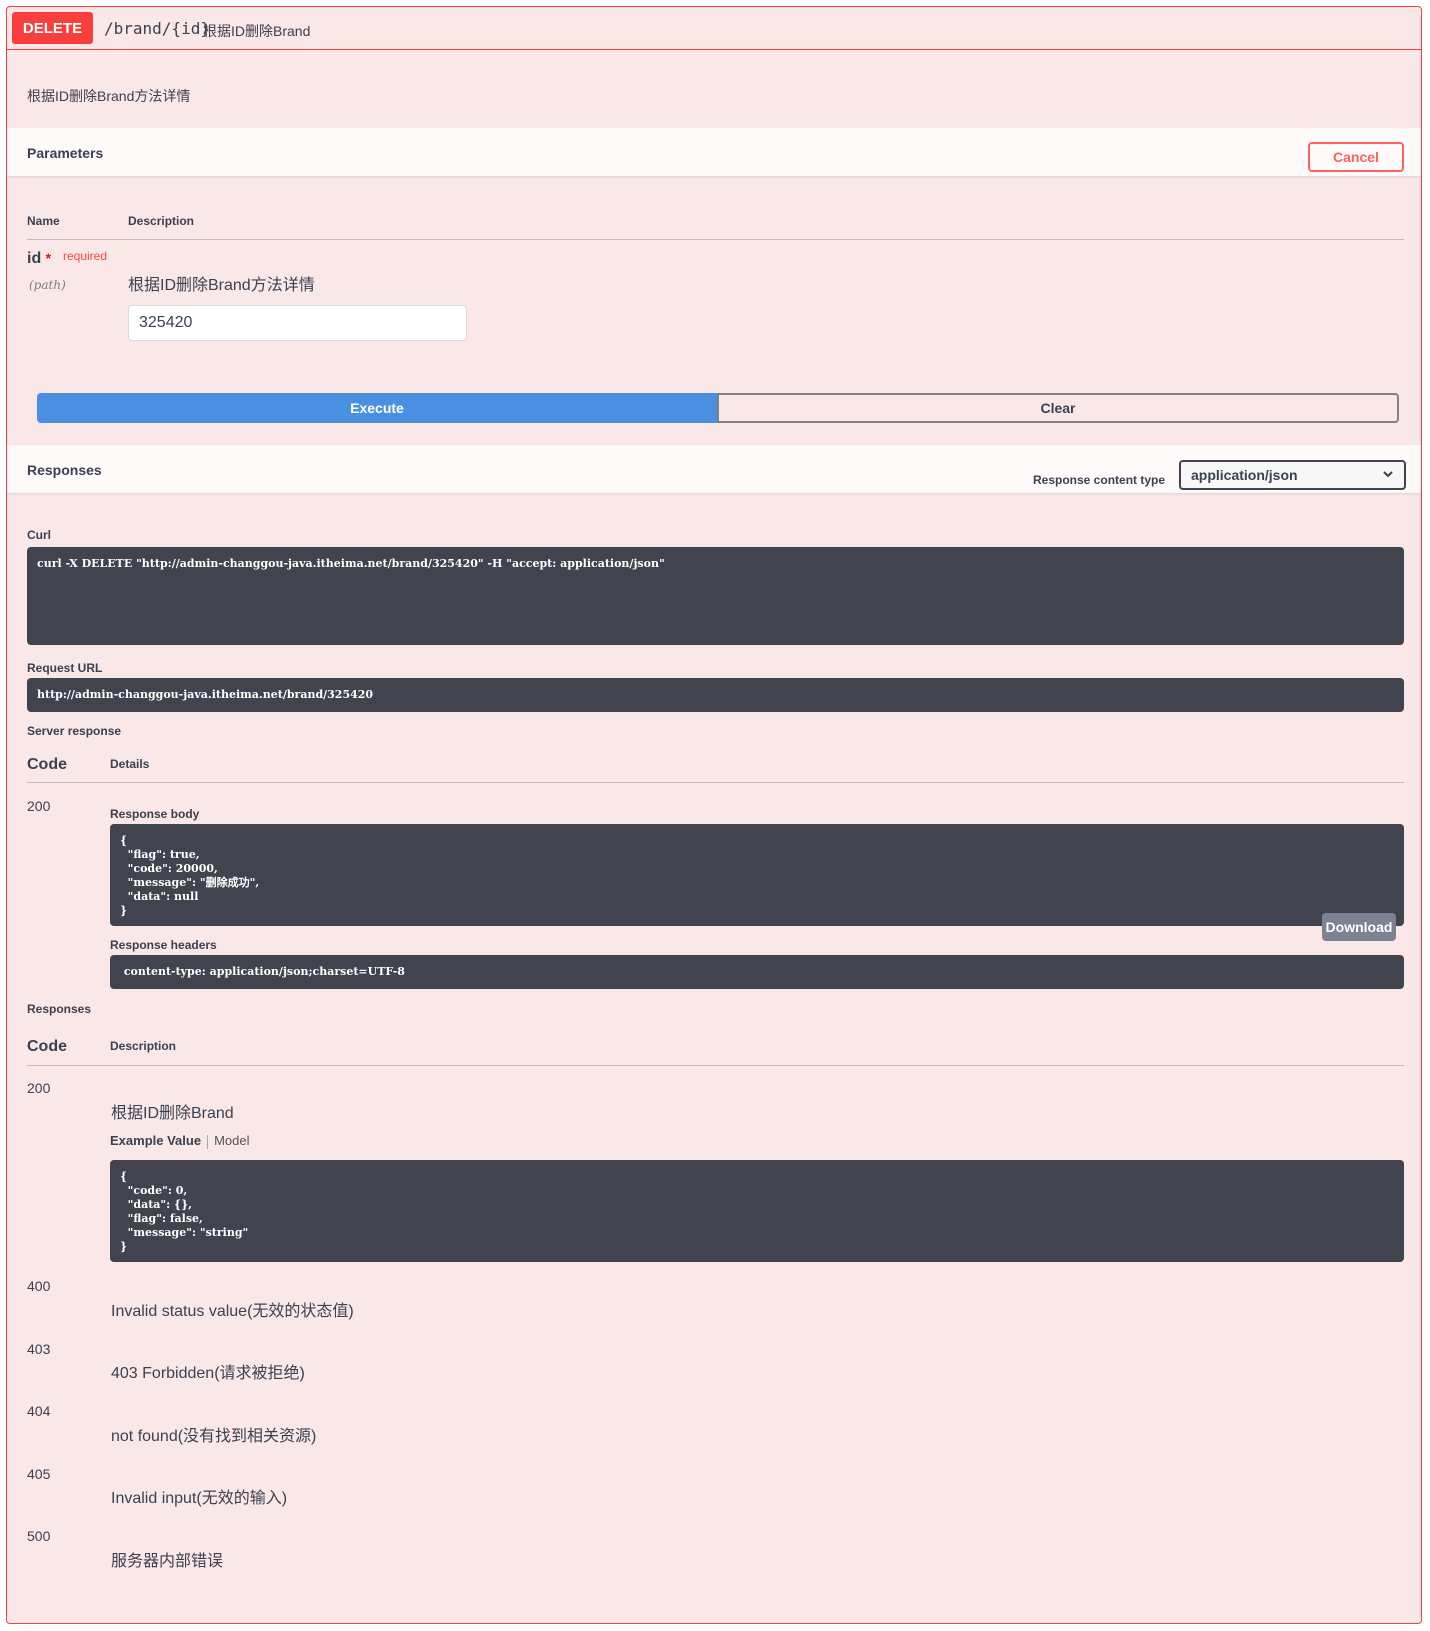 The image size is (1430, 1631). I want to click on response-code-404: 404, so click(39, 1411).